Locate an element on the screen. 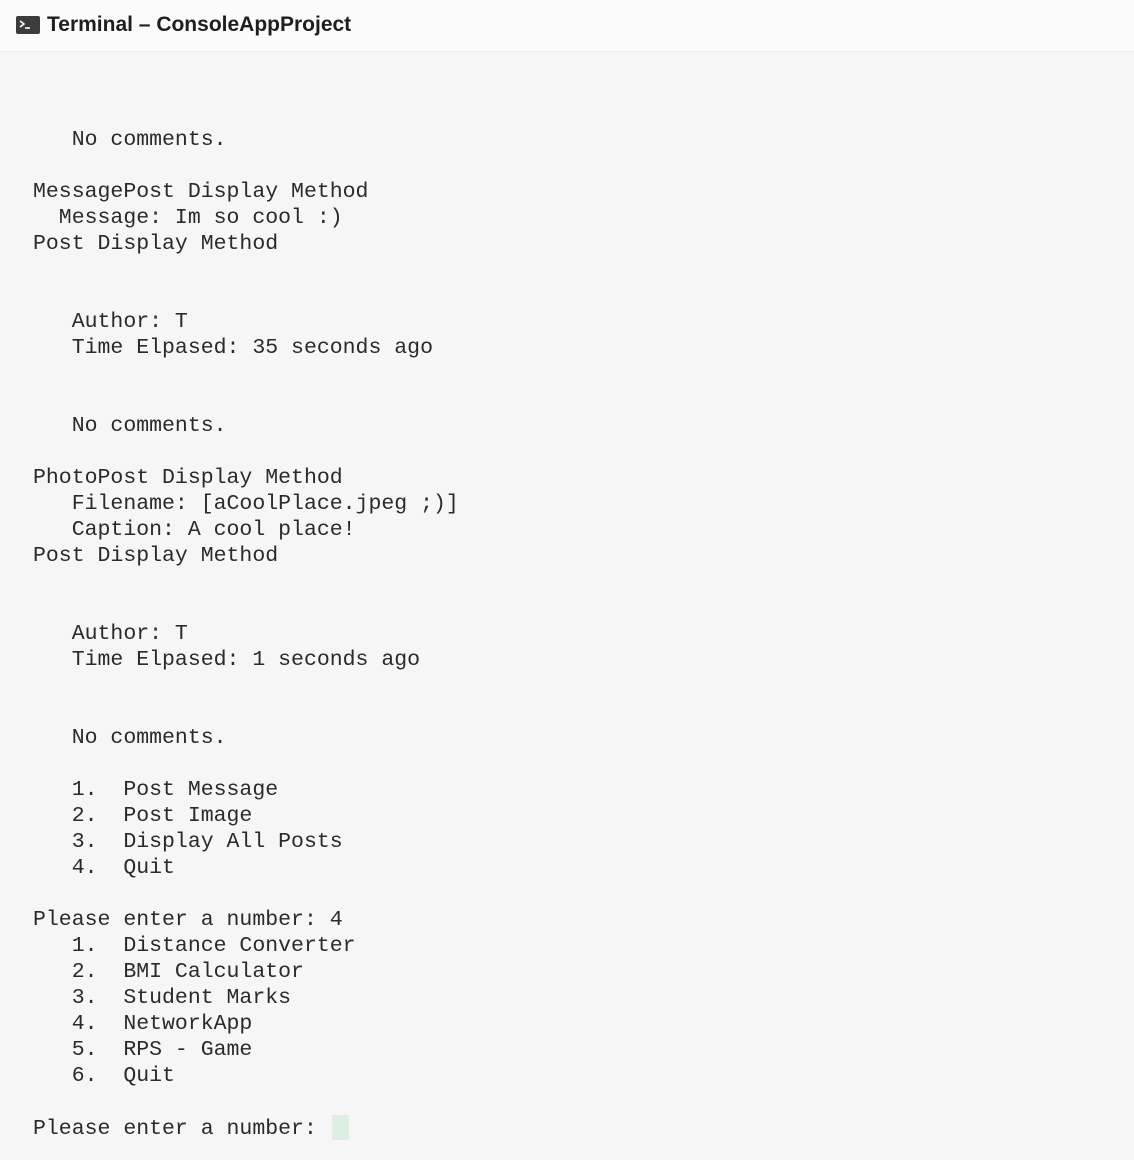 The height and width of the screenshot is (1160, 1134). console-line: Time Elpased: 35 seconds ago is located at coordinates (233, 348).